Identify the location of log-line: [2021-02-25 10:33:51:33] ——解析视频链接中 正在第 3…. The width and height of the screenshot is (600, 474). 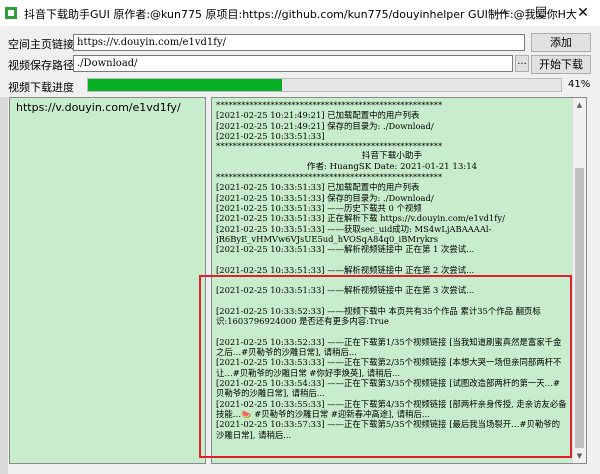
(345, 290).